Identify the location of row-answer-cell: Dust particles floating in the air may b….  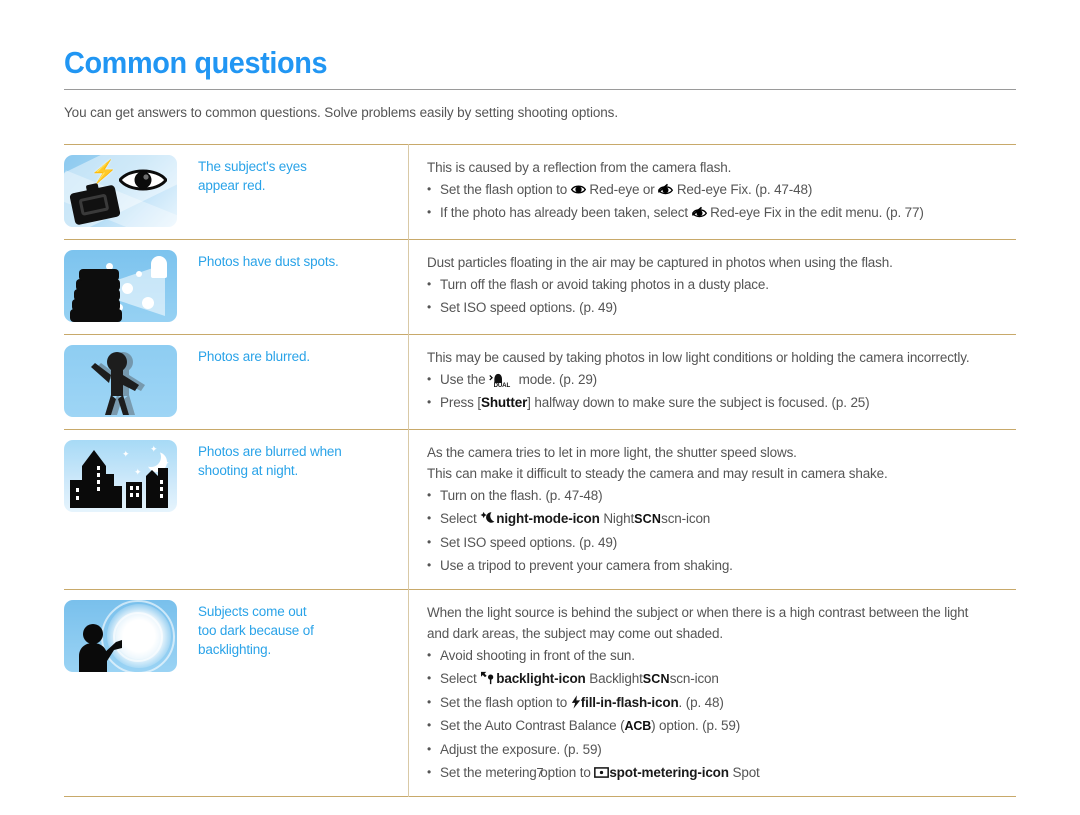
(713, 287).